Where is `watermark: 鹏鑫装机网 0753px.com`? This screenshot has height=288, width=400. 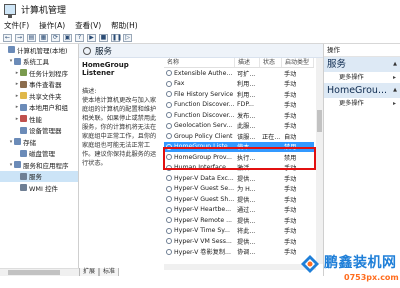 watermark: 鹏鑫装机网 0753px.com is located at coordinates (350, 270).